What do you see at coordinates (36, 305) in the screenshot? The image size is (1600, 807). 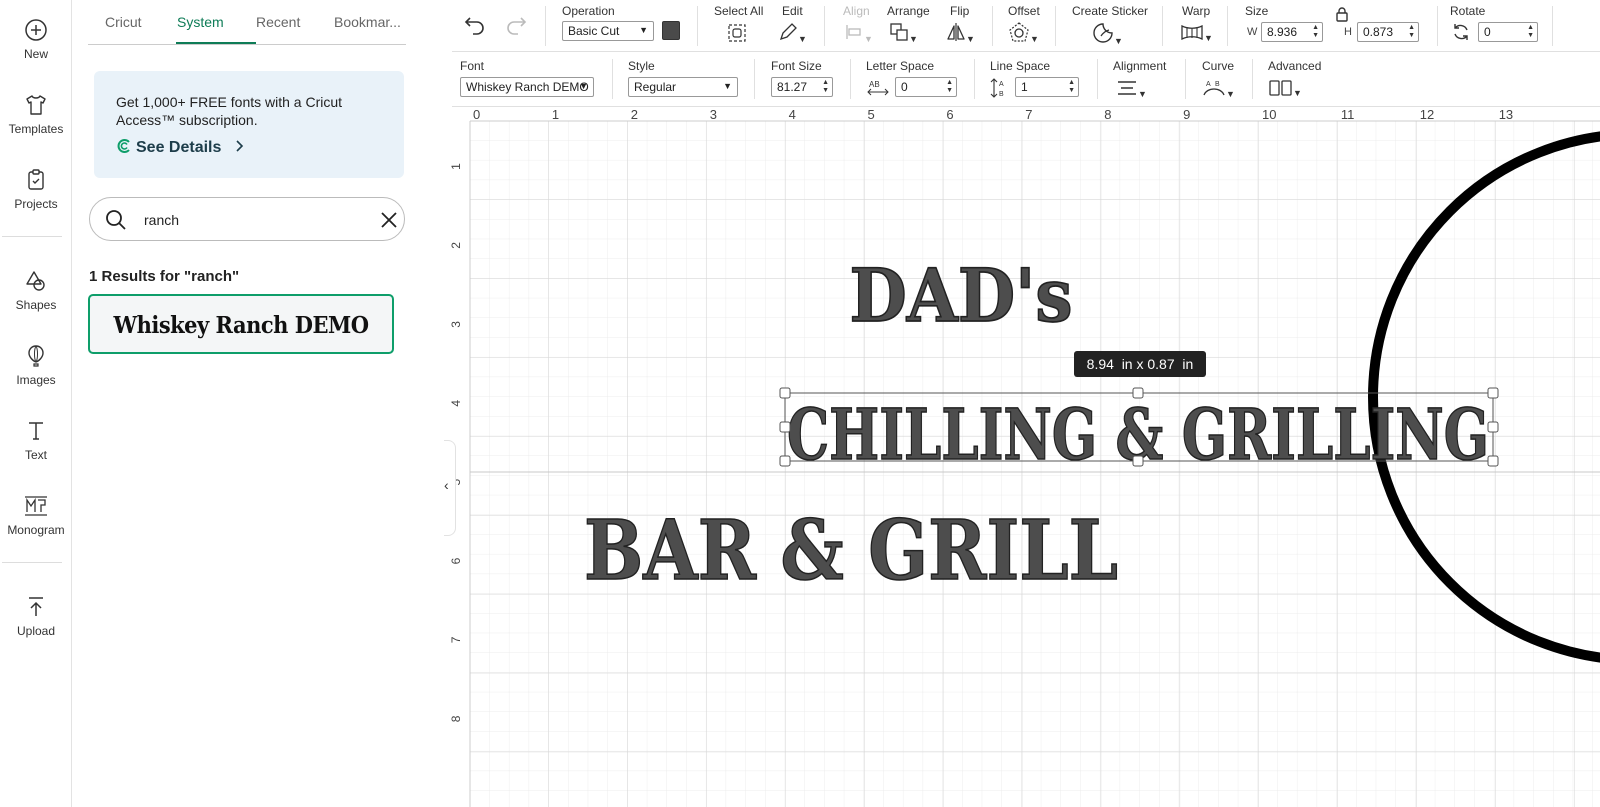 I see `rail-shapes-label: Shapes` at bounding box center [36, 305].